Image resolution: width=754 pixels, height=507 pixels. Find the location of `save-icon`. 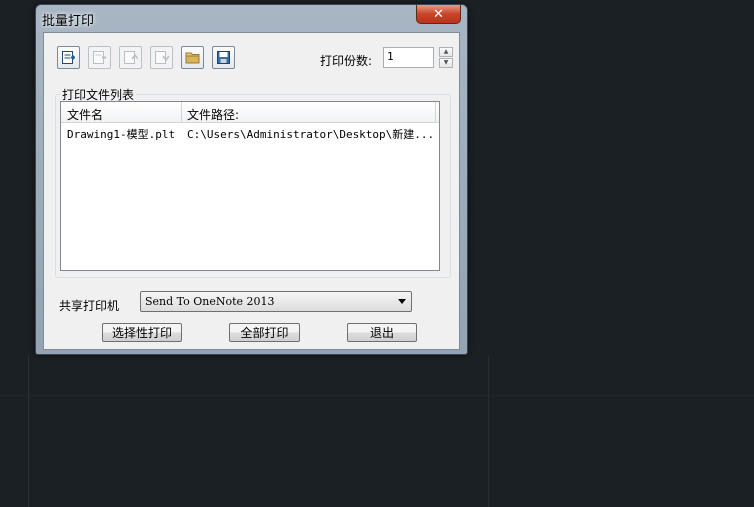

save-icon is located at coordinates (223, 57).